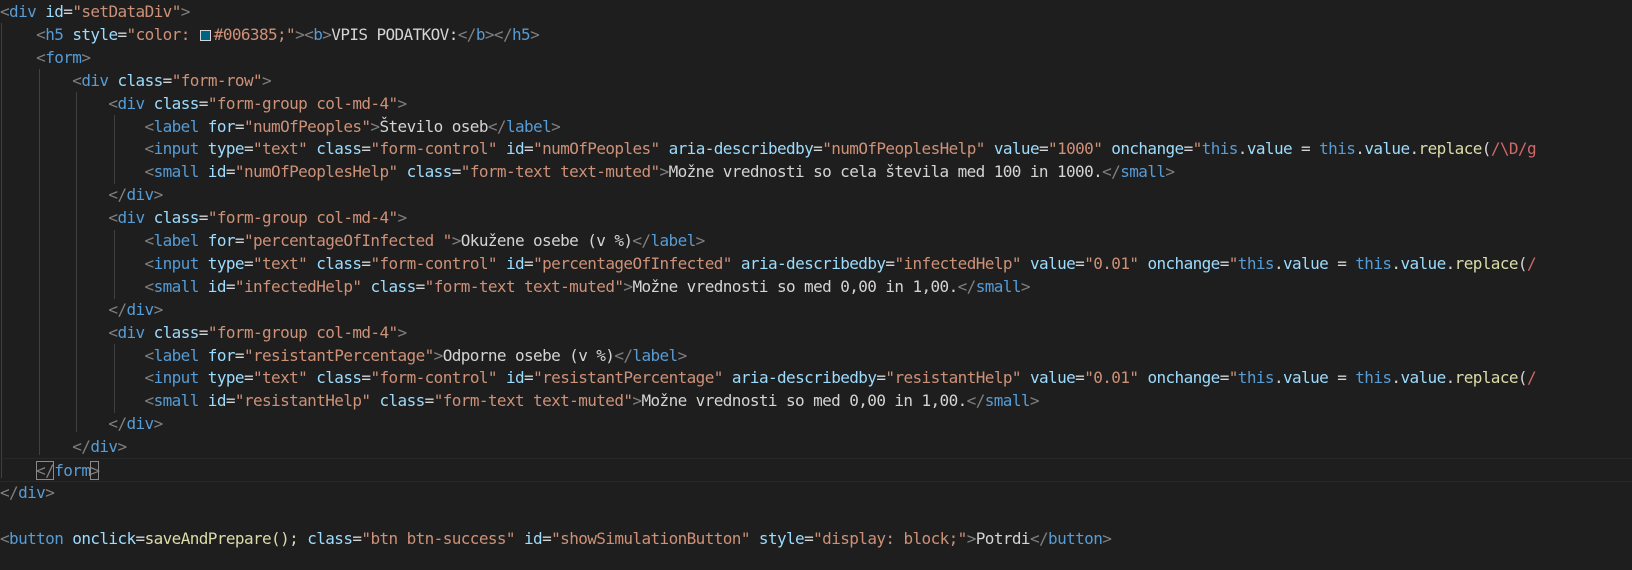  I want to click on tag-name: b, so click(480, 34).